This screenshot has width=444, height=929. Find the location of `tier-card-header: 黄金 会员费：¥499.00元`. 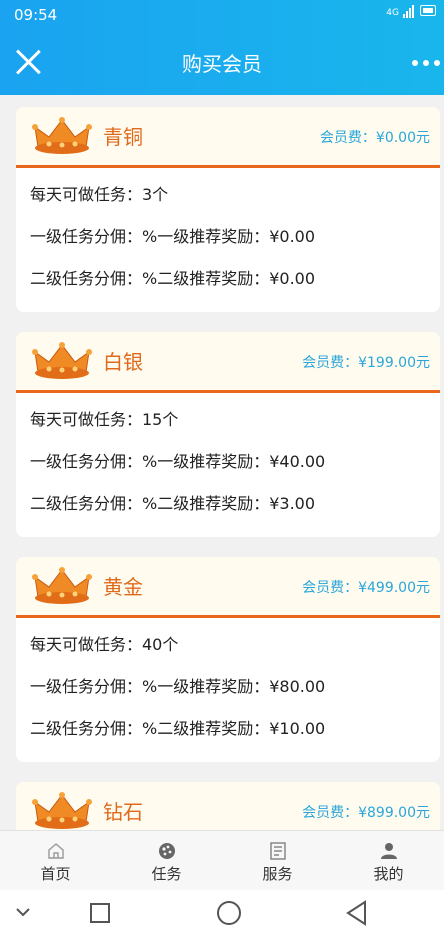

tier-card-header: 黄金 会员费：¥499.00元 is located at coordinates (228, 587).